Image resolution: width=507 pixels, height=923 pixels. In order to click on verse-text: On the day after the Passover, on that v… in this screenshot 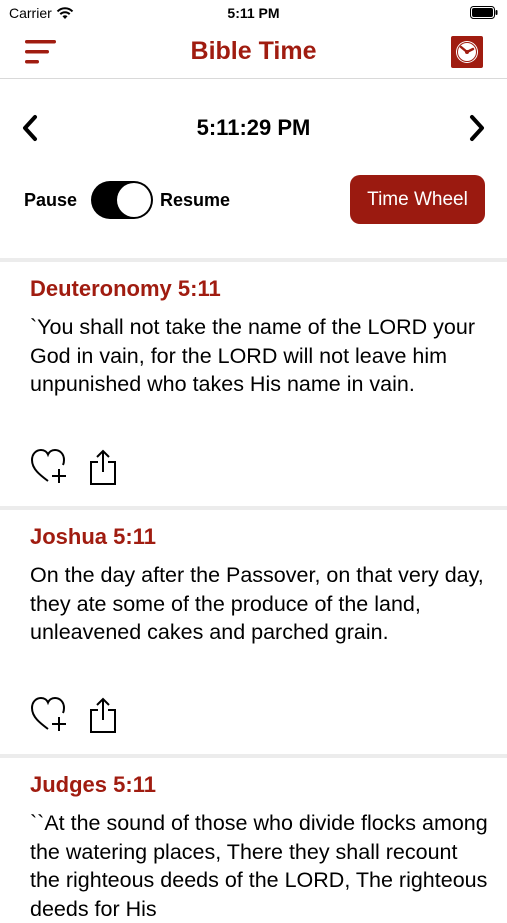, I will do `click(257, 603)`.